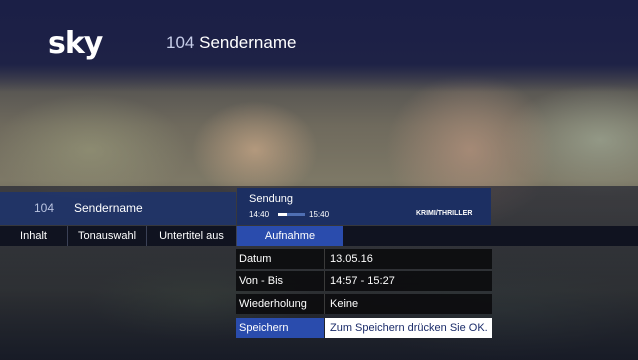  Describe the element at coordinates (108, 208) in the screenshot. I see `info-channel-name: Sendername` at that location.